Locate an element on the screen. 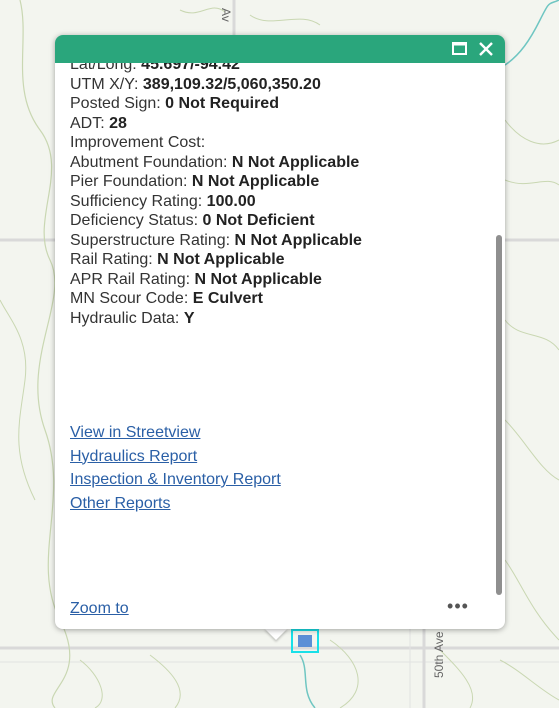 The width and height of the screenshot is (559, 708). hydraulics-report-link: Hydraulics Report is located at coordinates (175, 457).